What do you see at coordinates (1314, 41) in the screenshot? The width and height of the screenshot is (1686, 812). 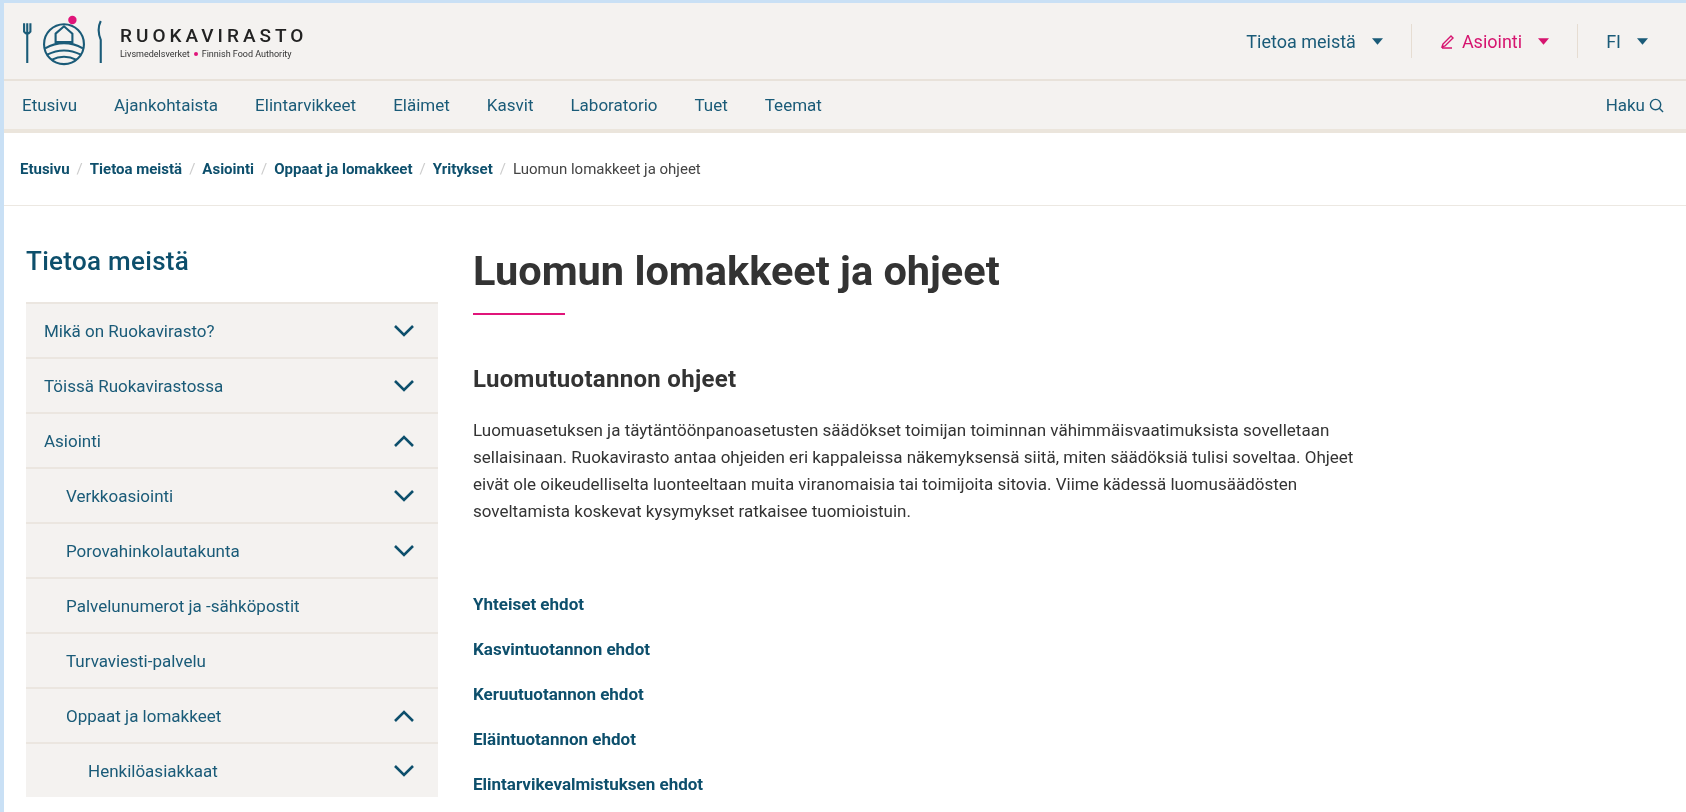 I see `top-menu-link: Tietoa meistä` at bounding box center [1314, 41].